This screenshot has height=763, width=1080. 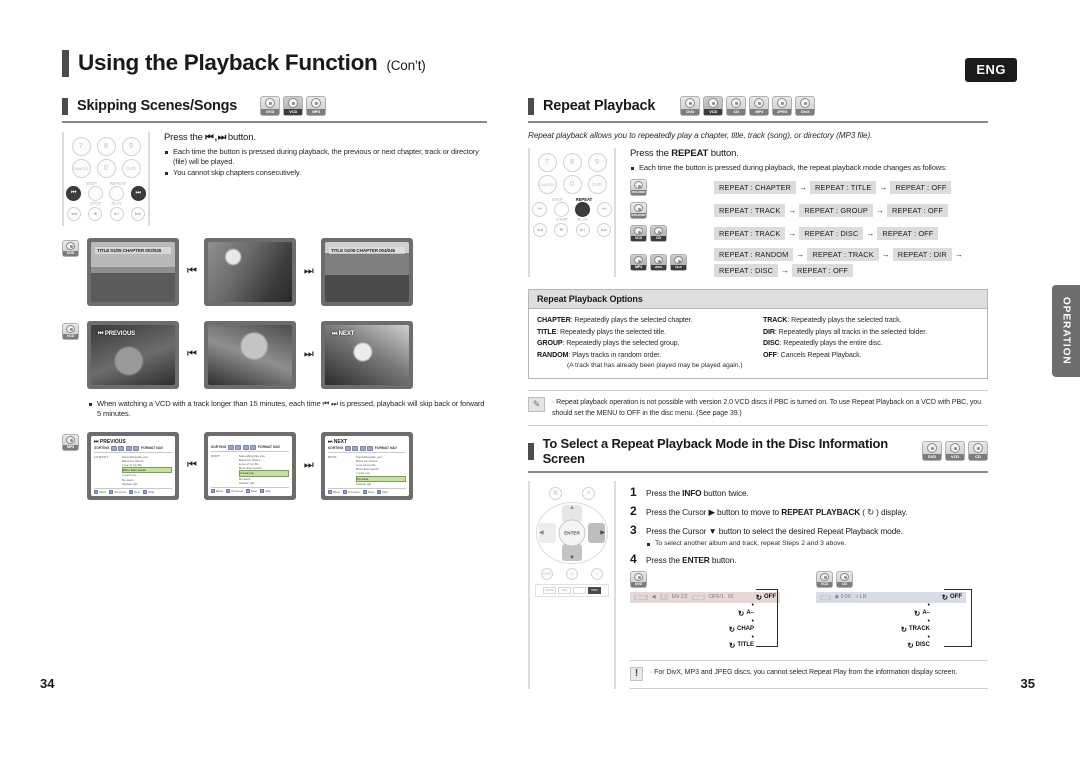 What do you see at coordinates (540, 209) in the screenshot?
I see `remote-key-skip-prev: ⏮` at bounding box center [540, 209].